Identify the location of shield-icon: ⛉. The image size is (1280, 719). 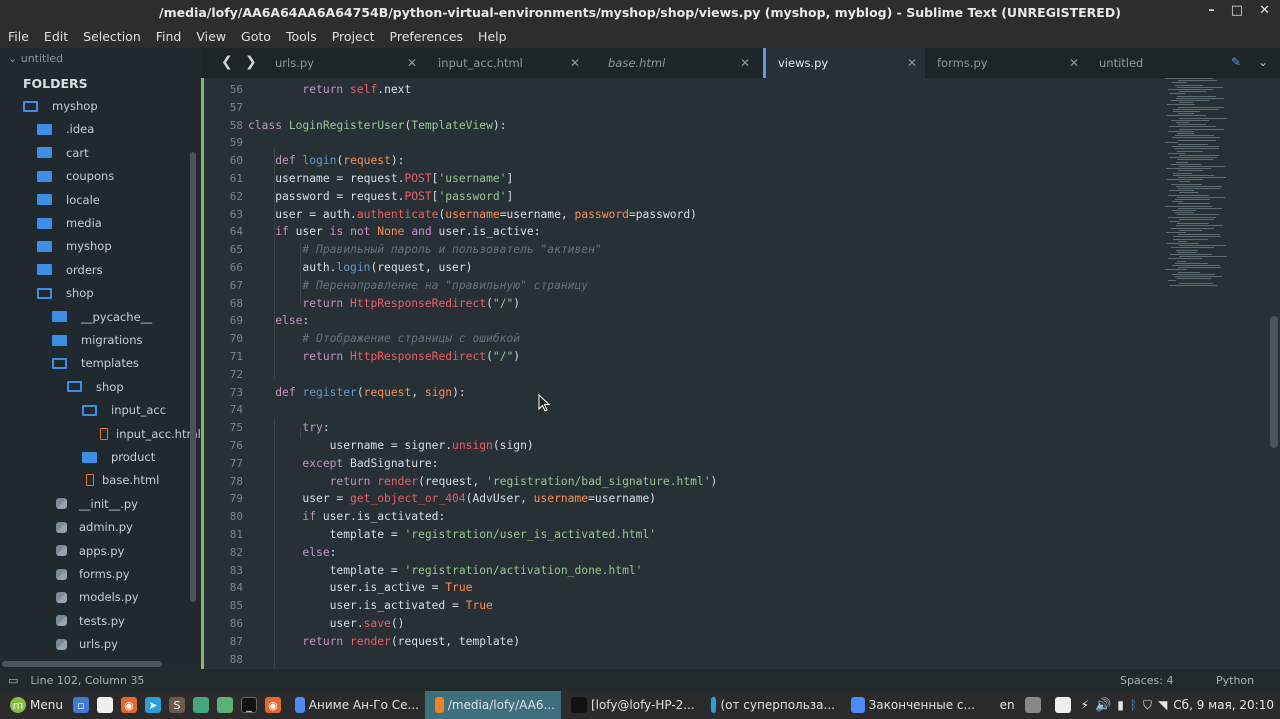
(1147, 705).